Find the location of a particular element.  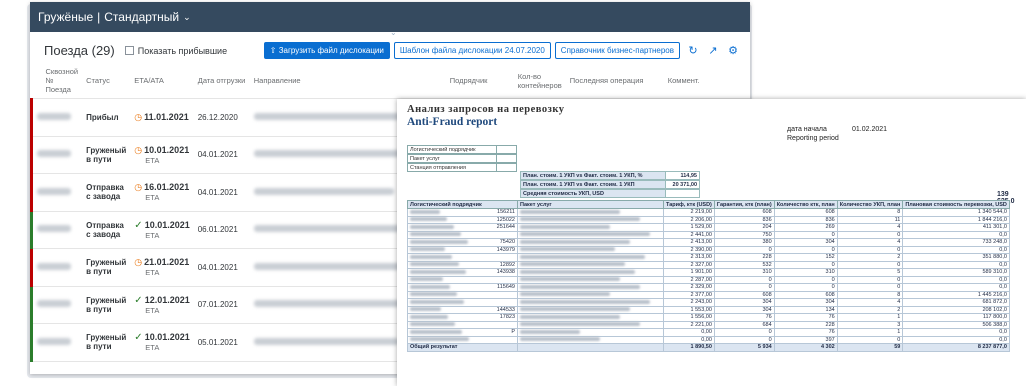

value-cell: 380 is located at coordinates (744, 242).